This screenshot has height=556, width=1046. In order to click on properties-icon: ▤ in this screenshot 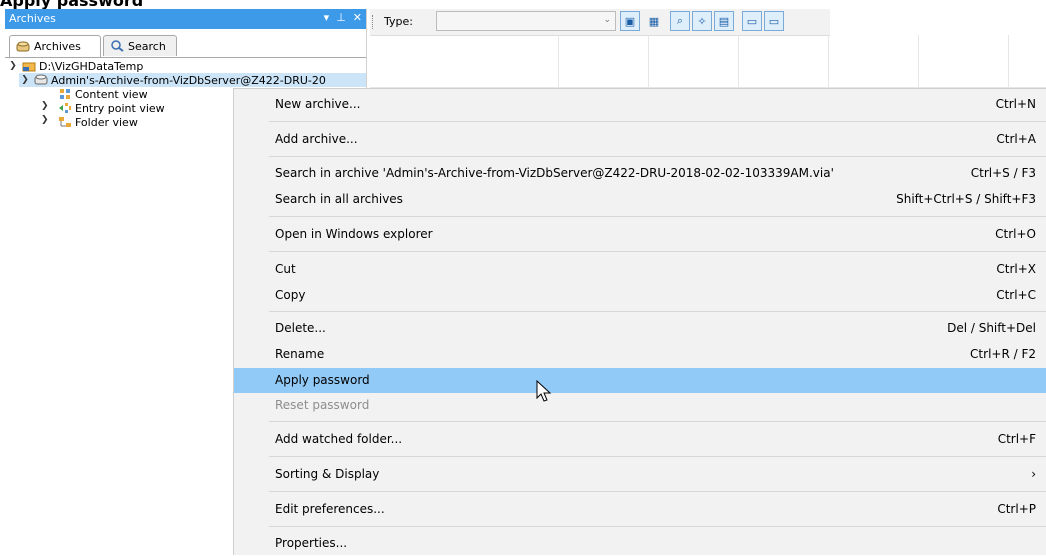, I will do `click(724, 21)`.